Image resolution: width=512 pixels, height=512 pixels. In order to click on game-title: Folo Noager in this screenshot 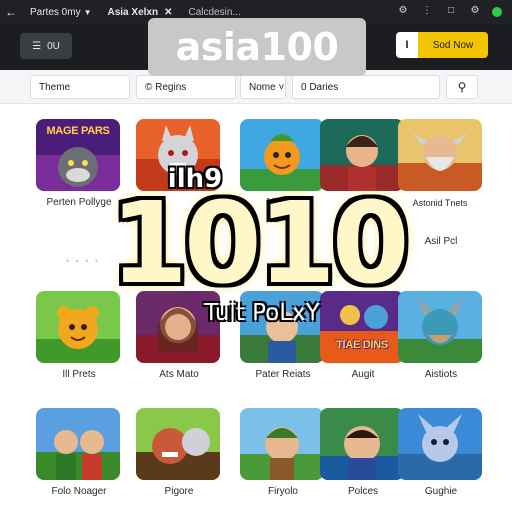, I will do `click(79, 491)`.